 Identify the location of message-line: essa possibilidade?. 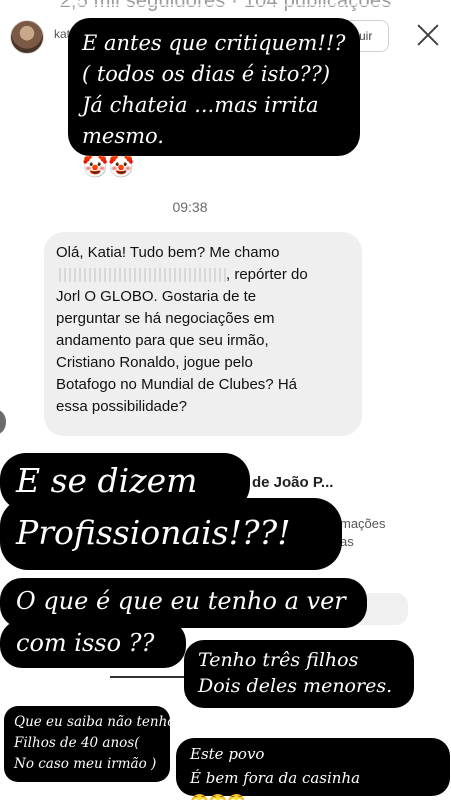
(121, 406).